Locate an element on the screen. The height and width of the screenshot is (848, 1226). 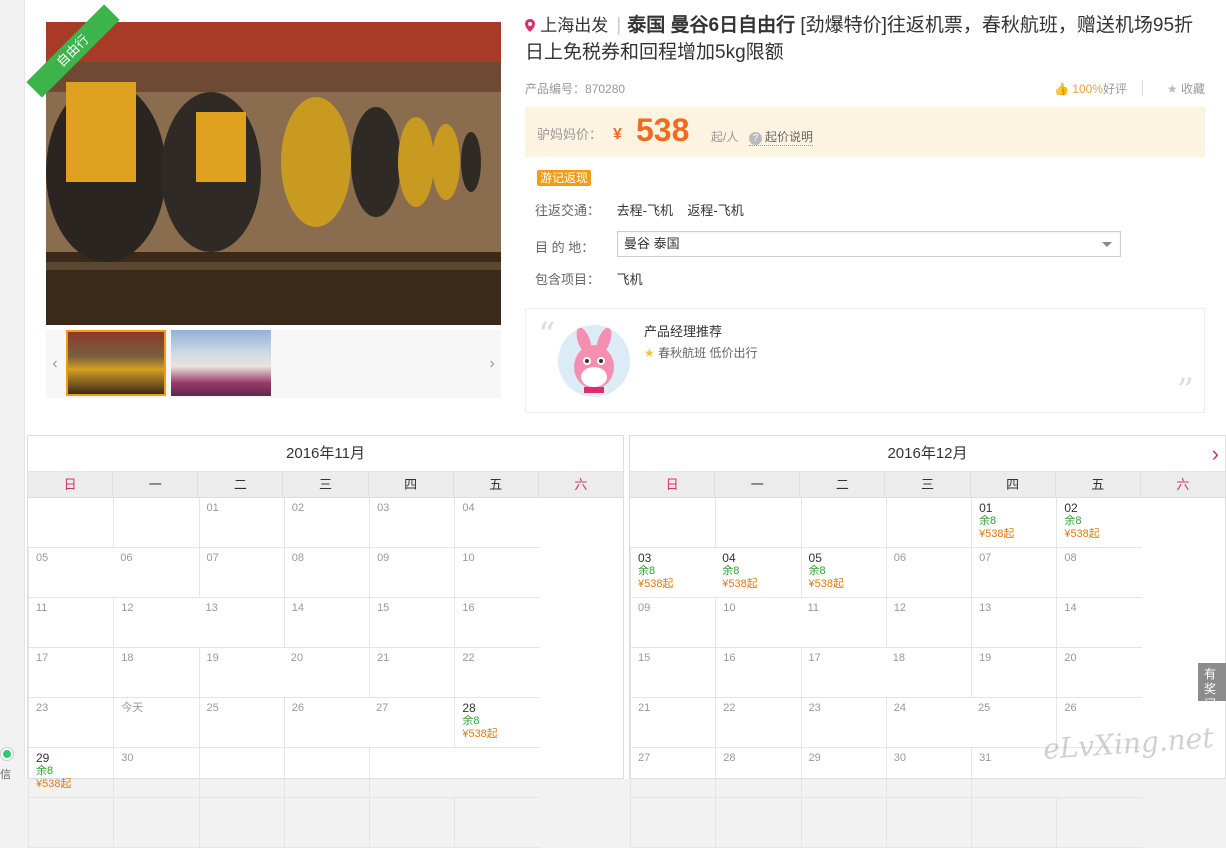
product-no-label: 产品编号： is located at coordinates (555, 89).